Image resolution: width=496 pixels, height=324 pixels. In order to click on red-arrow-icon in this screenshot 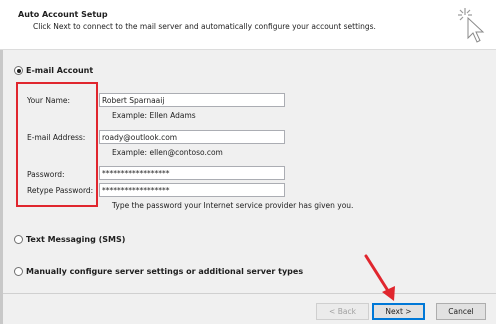, I will do `click(379, 277)`.